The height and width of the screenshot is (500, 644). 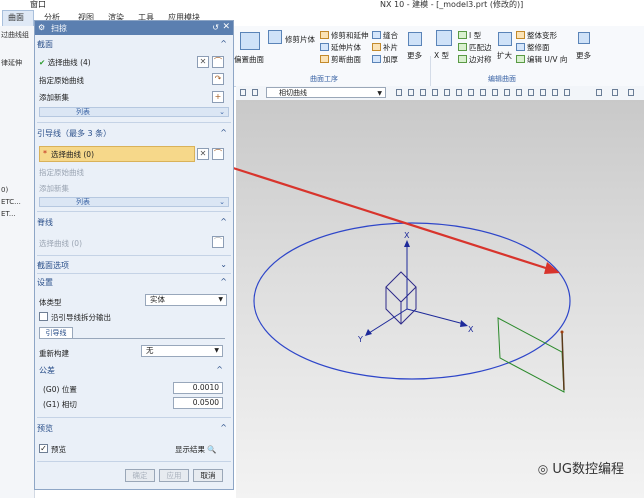 What do you see at coordinates (61, 172) in the screenshot?
I see `guide-origin-curve-label: 指定原始曲线` at bounding box center [61, 172].